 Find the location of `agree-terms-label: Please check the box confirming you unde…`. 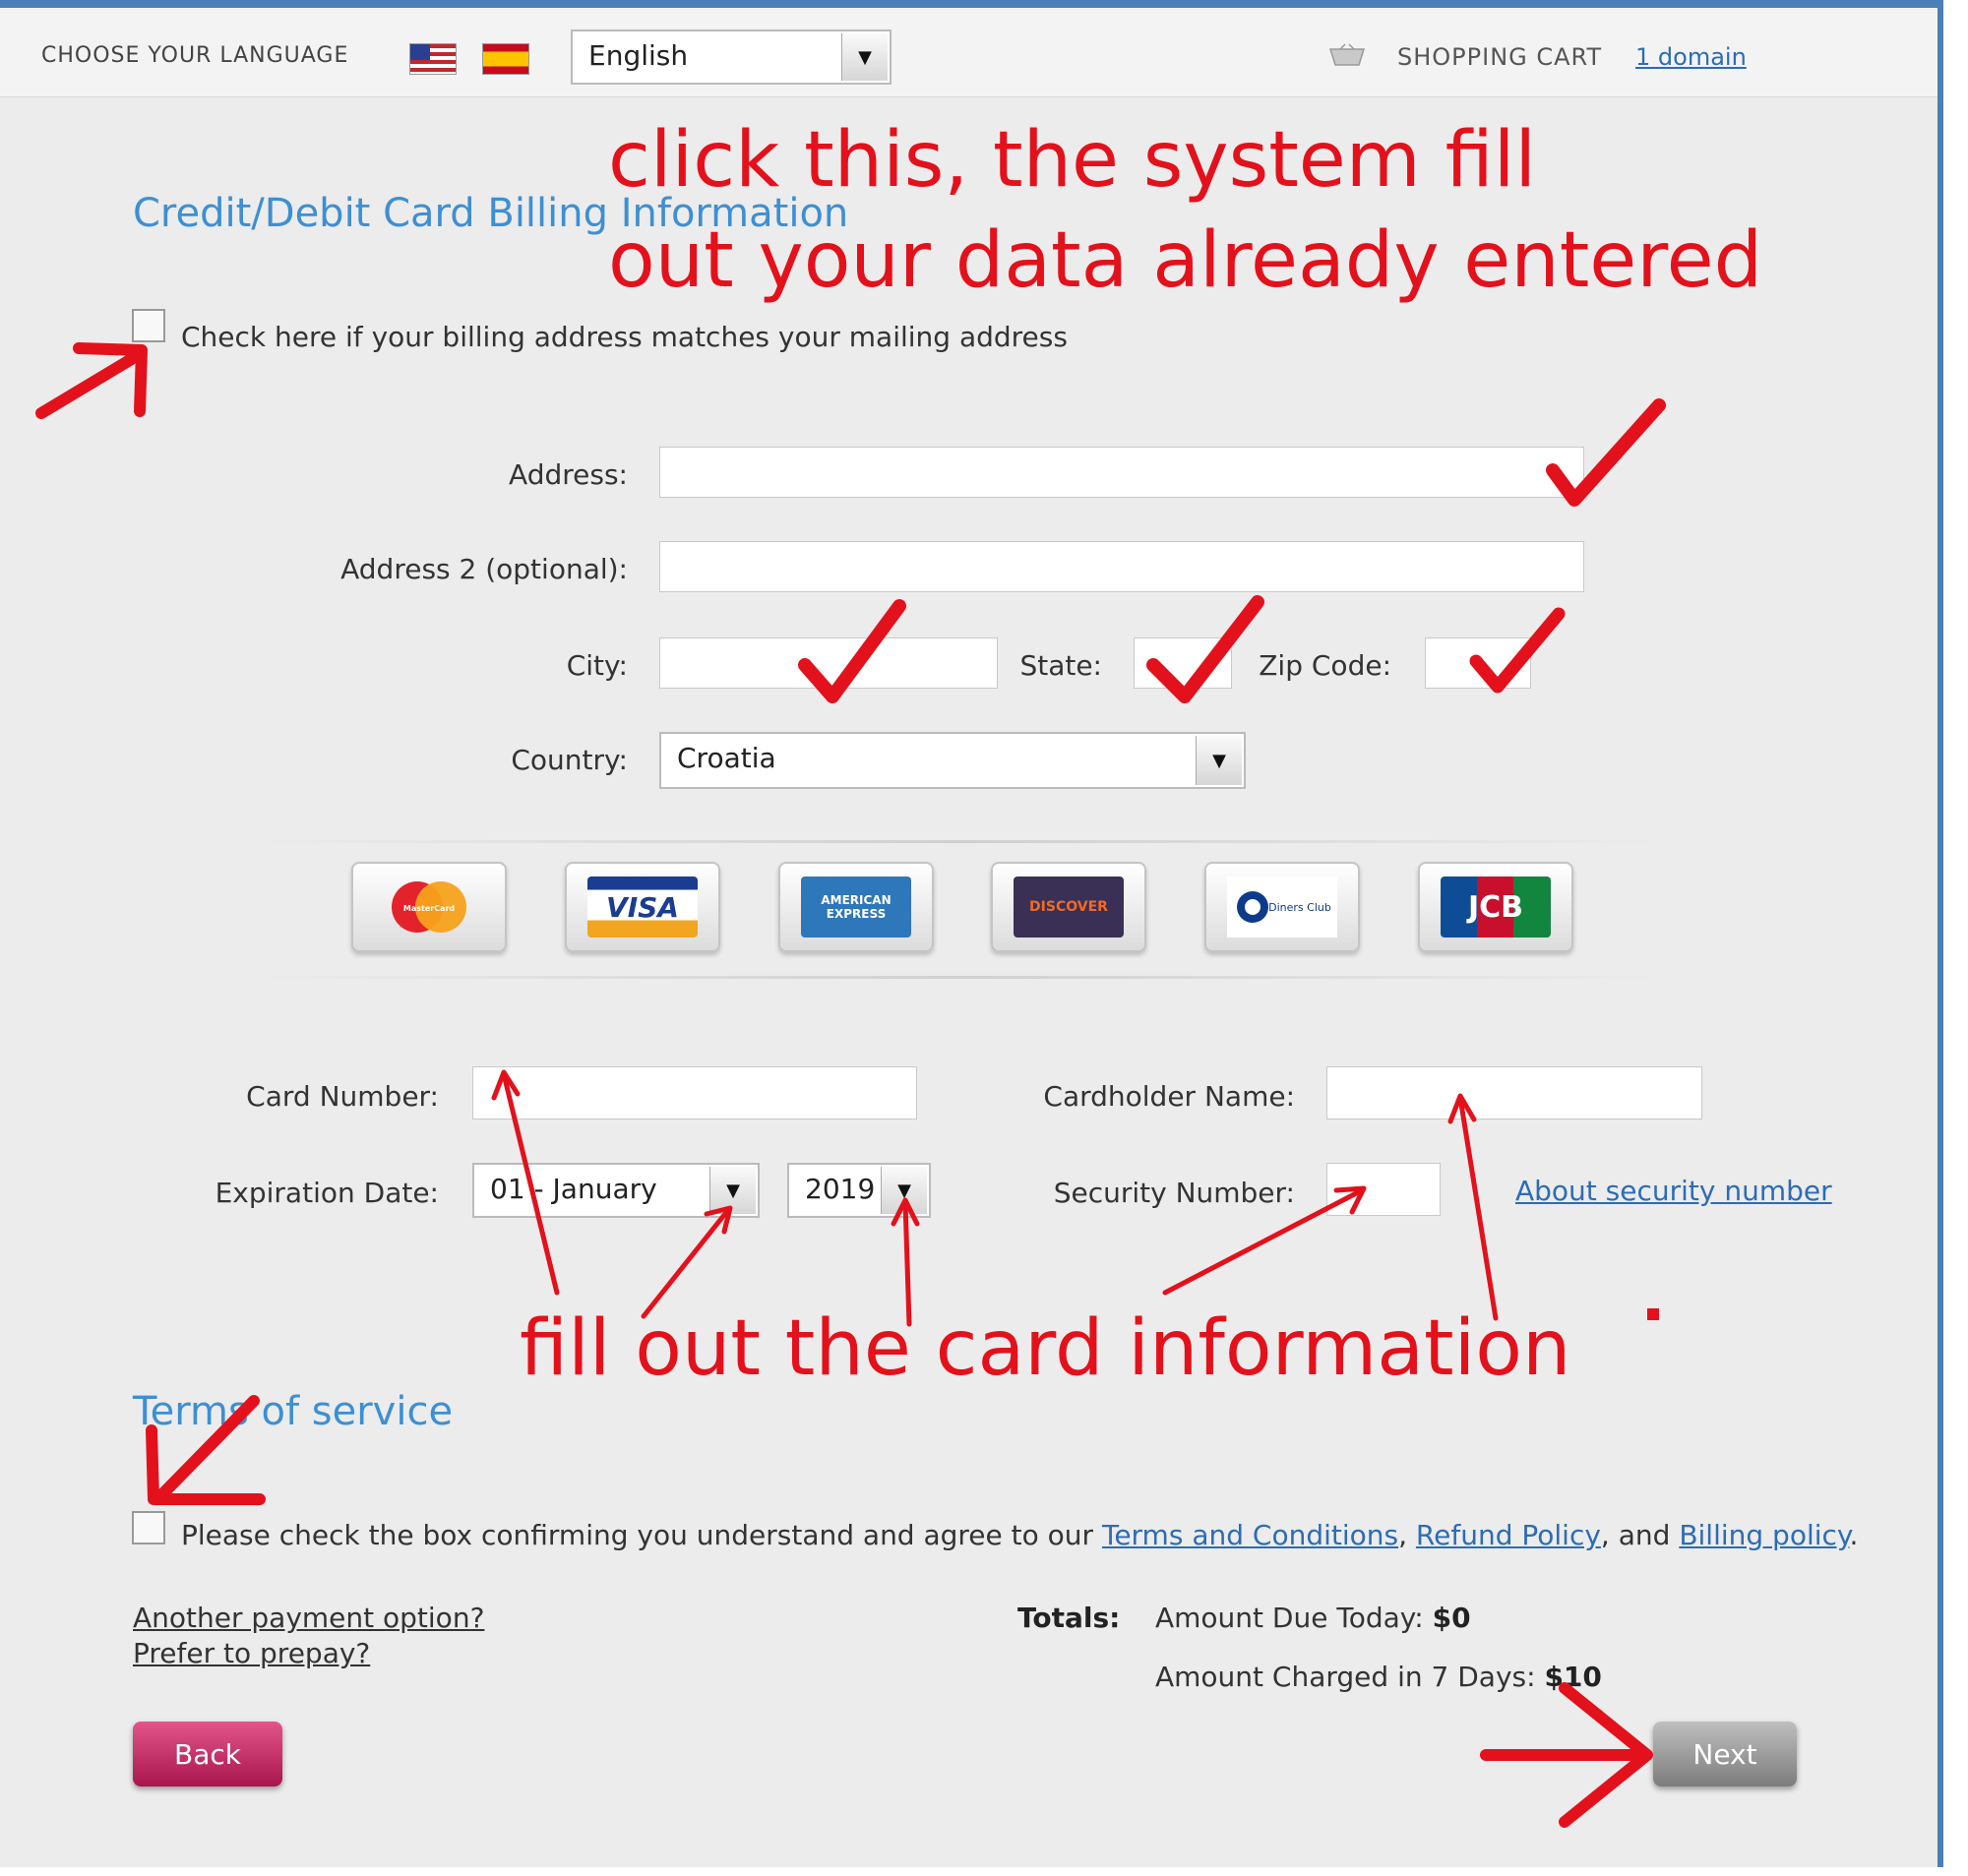

agree-terms-label: Please check the box confirming you unde… is located at coordinates (637, 1535).